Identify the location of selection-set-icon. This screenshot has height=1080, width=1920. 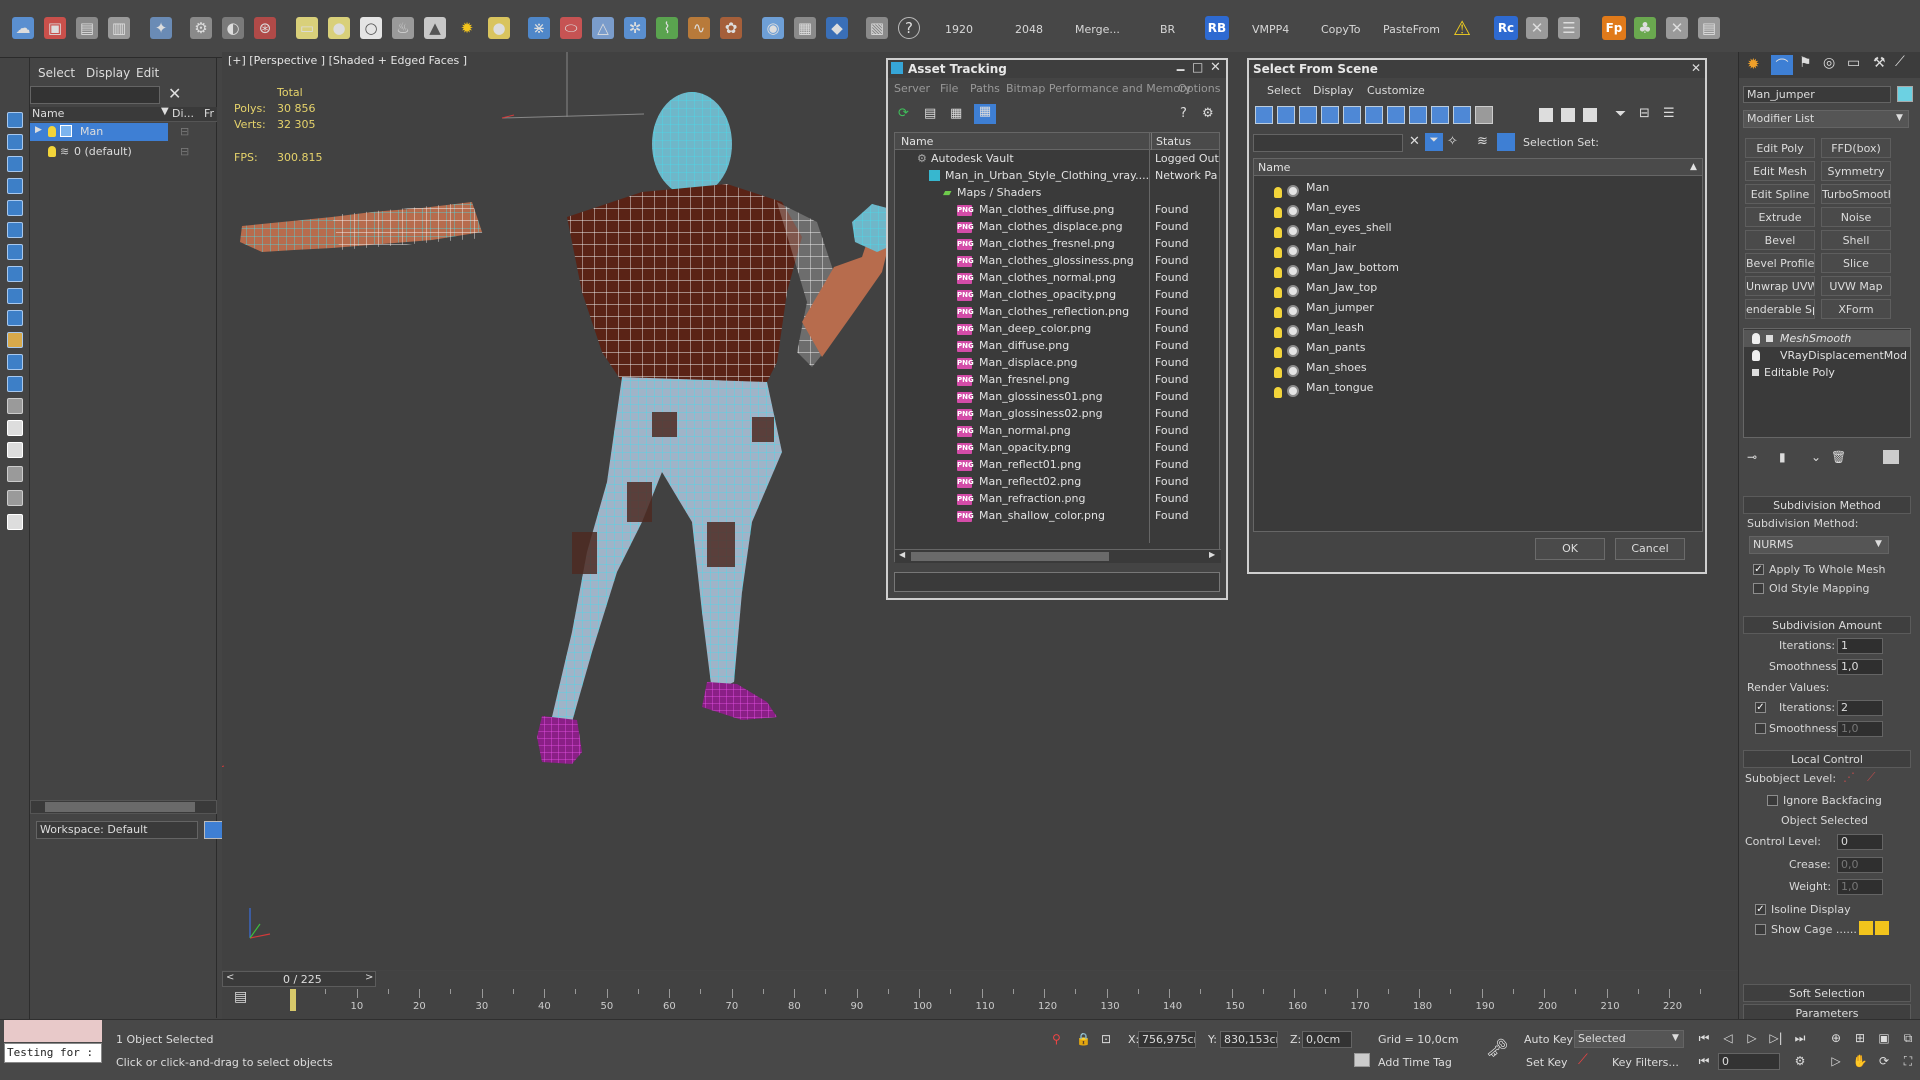
(1506, 142).